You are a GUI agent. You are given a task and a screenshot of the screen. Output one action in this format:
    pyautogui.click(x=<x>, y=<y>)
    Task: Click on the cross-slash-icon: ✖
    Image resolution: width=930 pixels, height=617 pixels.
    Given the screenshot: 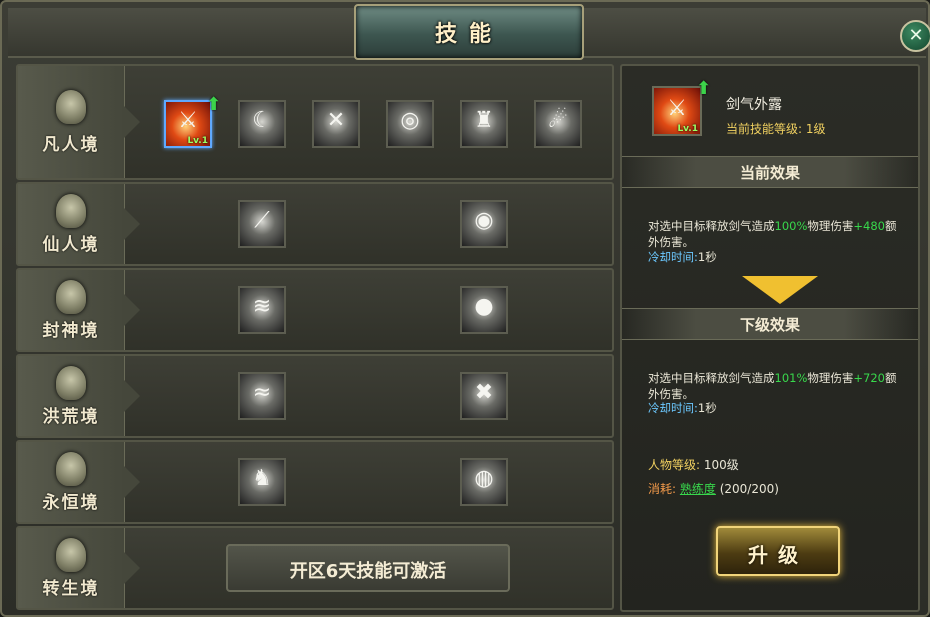 What is the action you would take?
    pyautogui.click(x=484, y=392)
    